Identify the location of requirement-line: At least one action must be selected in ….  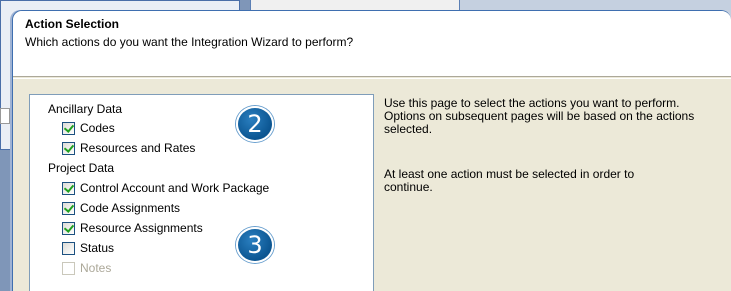
(509, 174).